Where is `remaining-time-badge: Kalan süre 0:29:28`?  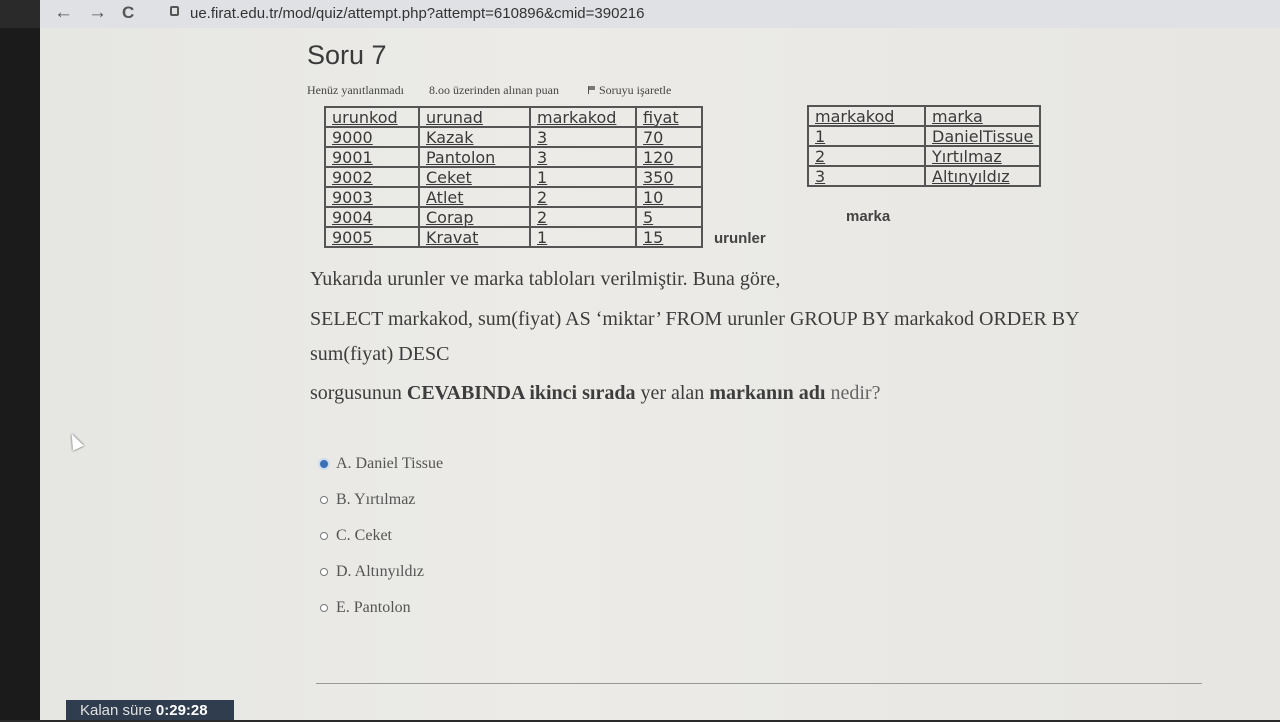 remaining-time-badge: Kalan süre 0:29:28 is located at coordinates (150, 710).